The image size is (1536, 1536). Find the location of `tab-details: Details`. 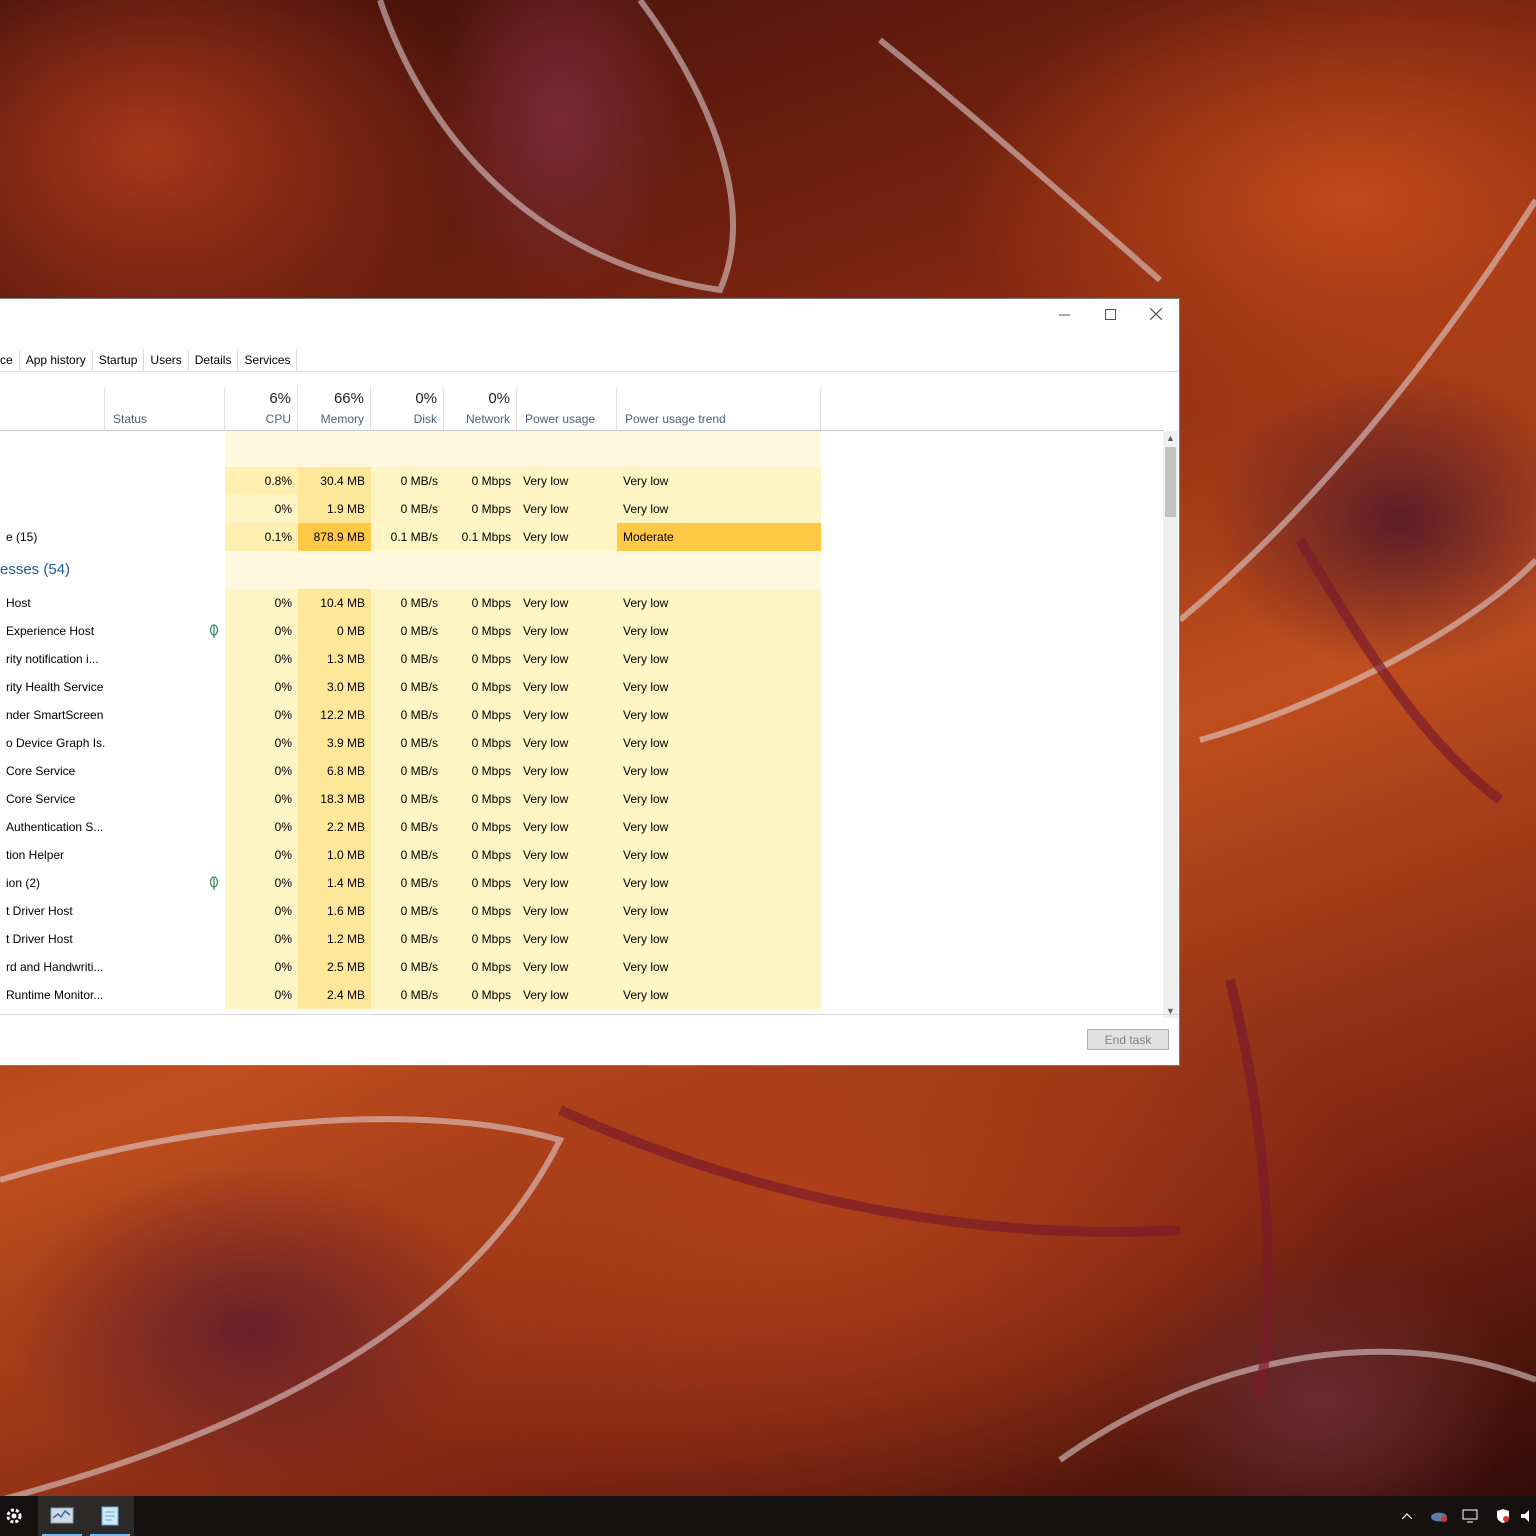

tab-details: Details is located at coordinates (214, 360).